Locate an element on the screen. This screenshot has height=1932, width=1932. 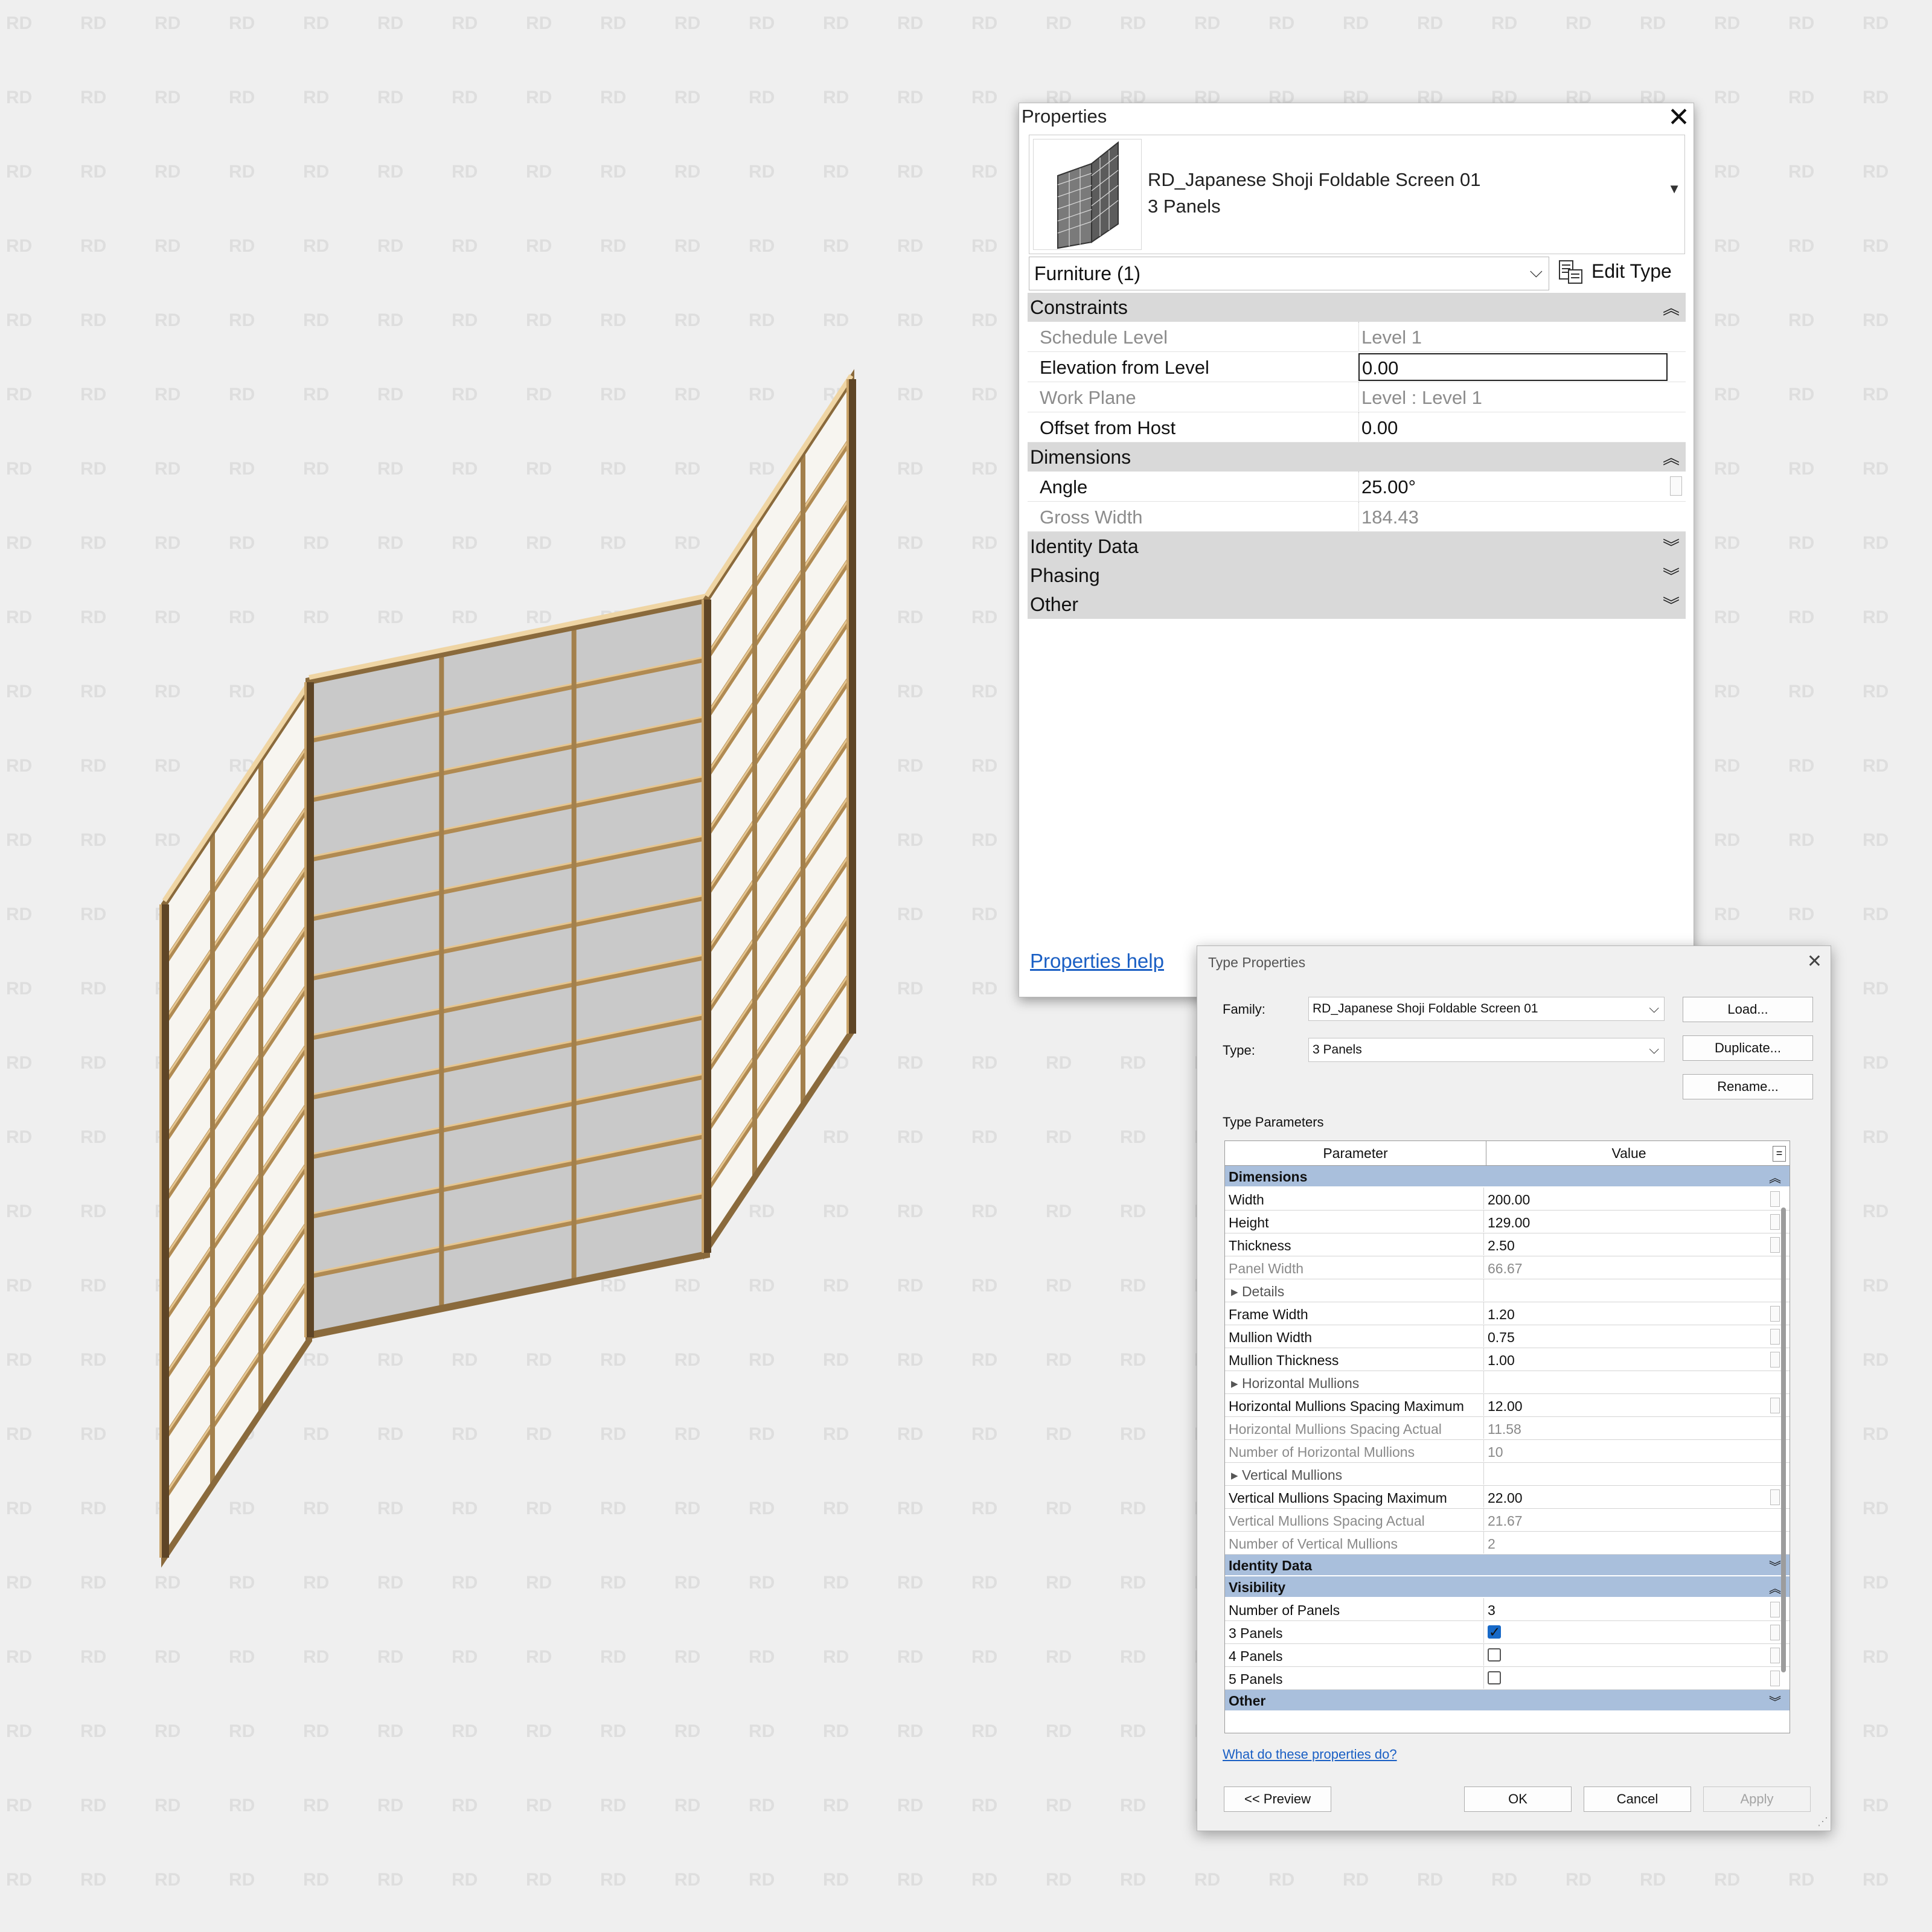
angle-input: 25.00° is located at coordinates (1513, 486).